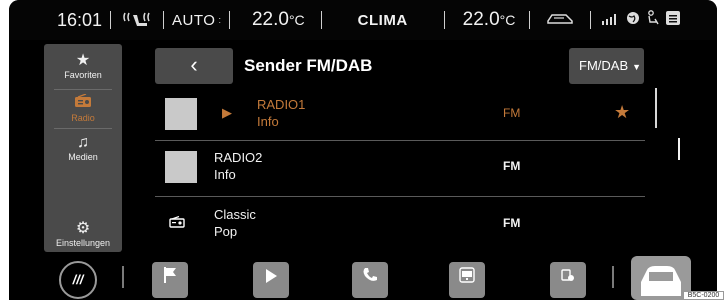  Describe the element at coordinates (656, 108) in the screenshot. I see `scrollbar-track` at that location.